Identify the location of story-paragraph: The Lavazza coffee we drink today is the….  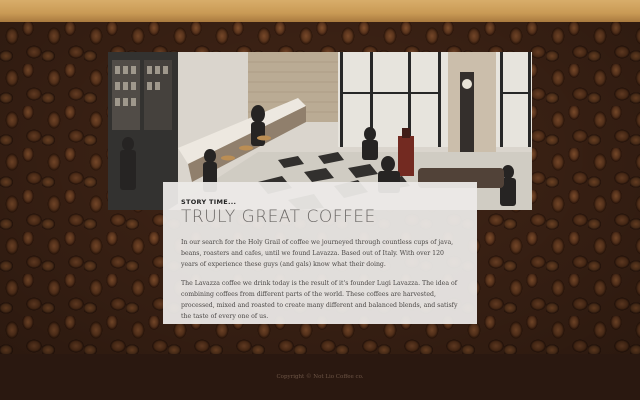
(319, 300).